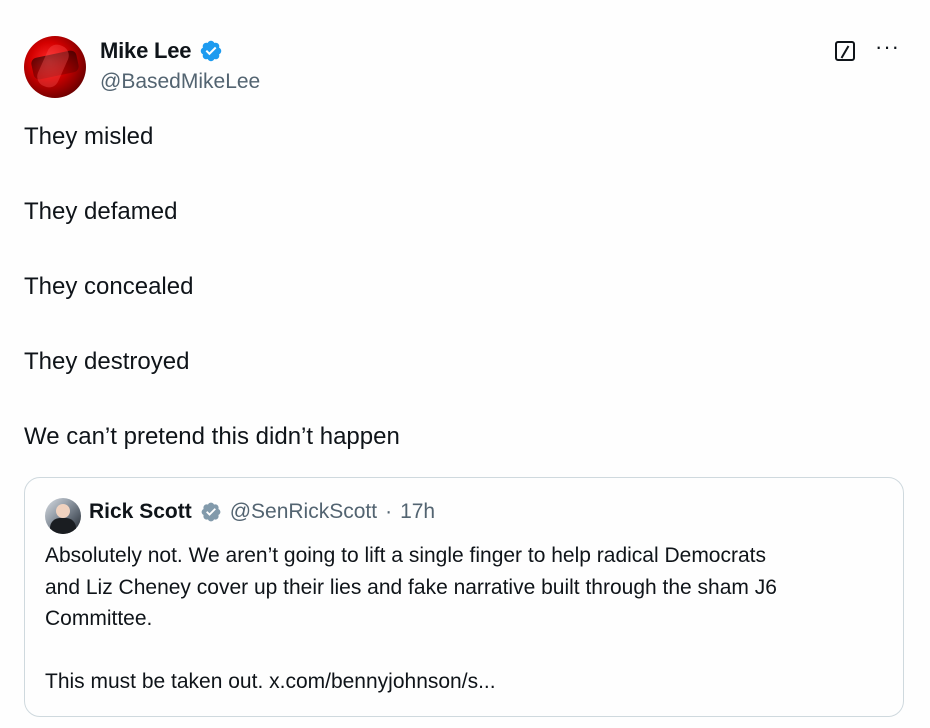  Describe the element at coordinates (89, 136) in the screenshot. I see `tweet-line-1: They misled` at that location.